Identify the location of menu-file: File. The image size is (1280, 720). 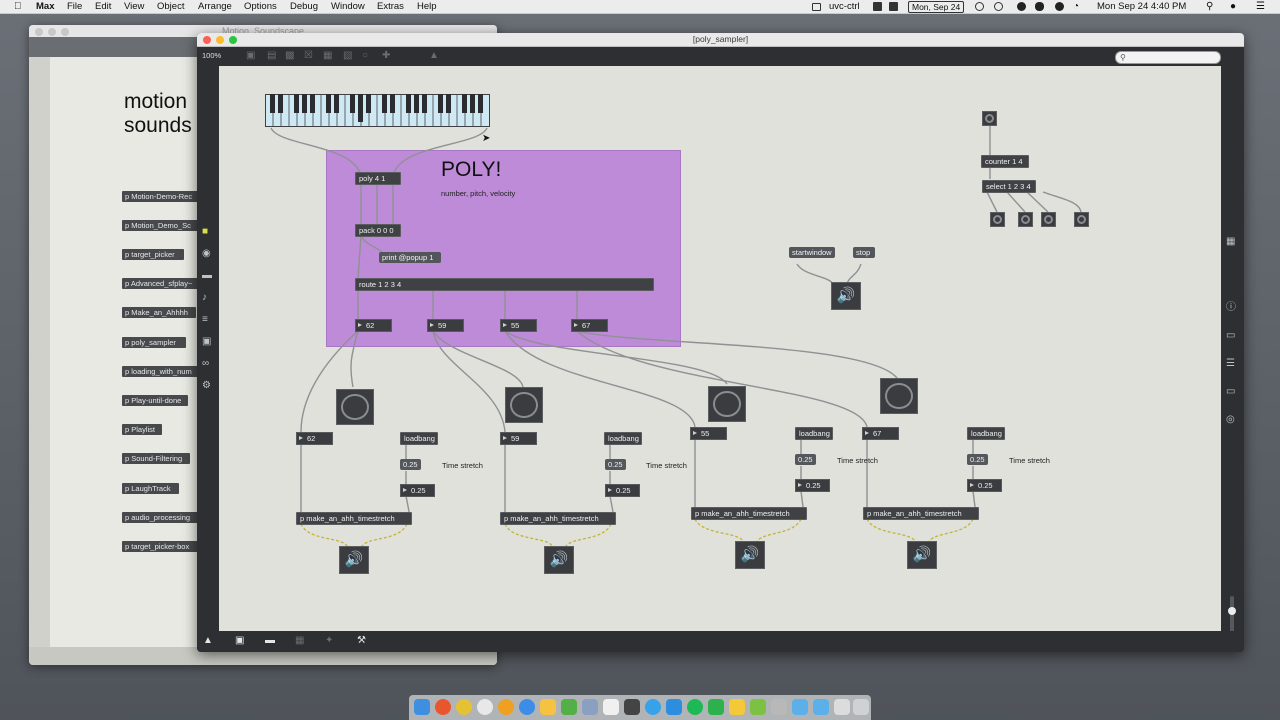
(74, 6).